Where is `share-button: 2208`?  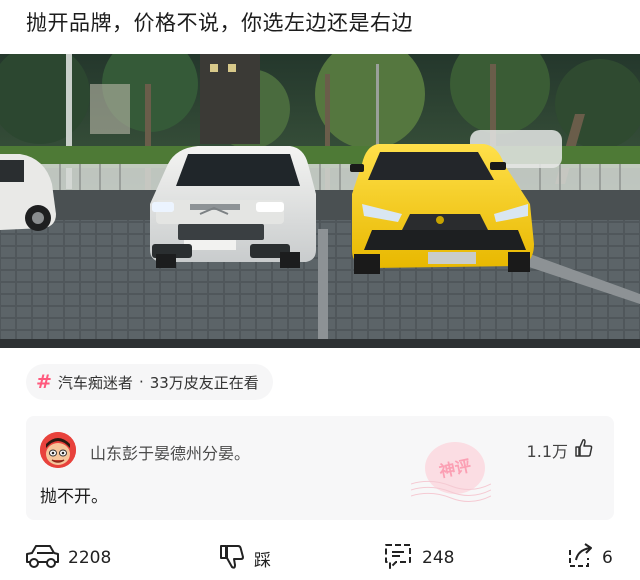
share-button: 2208 is located at coordinates (67, 558).